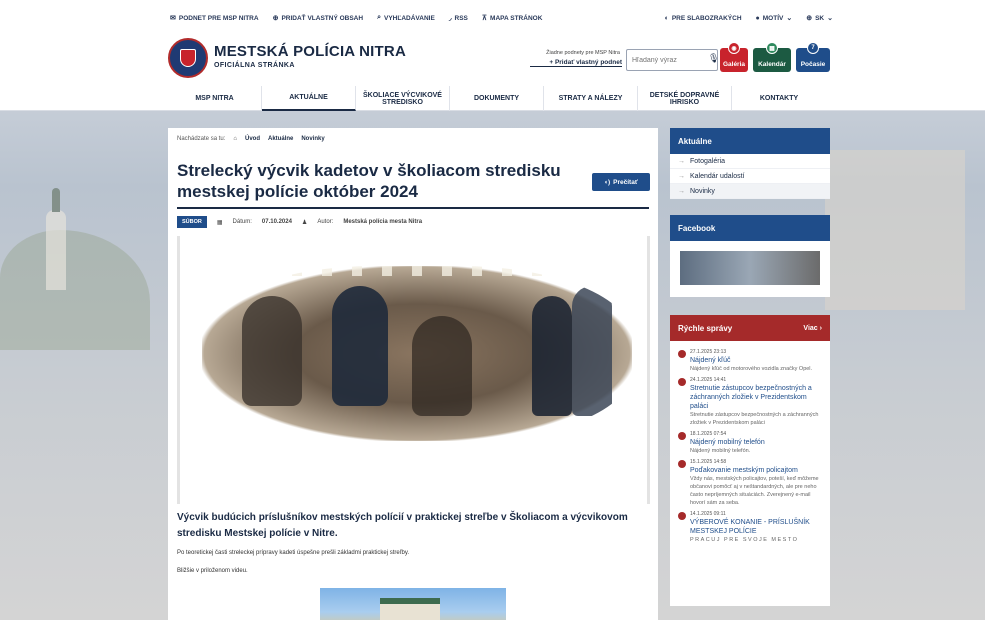  Describe the element at coordinates (708, 380) in the screenshot. I see `news-date: 24.1.2025 14:41` at that location.